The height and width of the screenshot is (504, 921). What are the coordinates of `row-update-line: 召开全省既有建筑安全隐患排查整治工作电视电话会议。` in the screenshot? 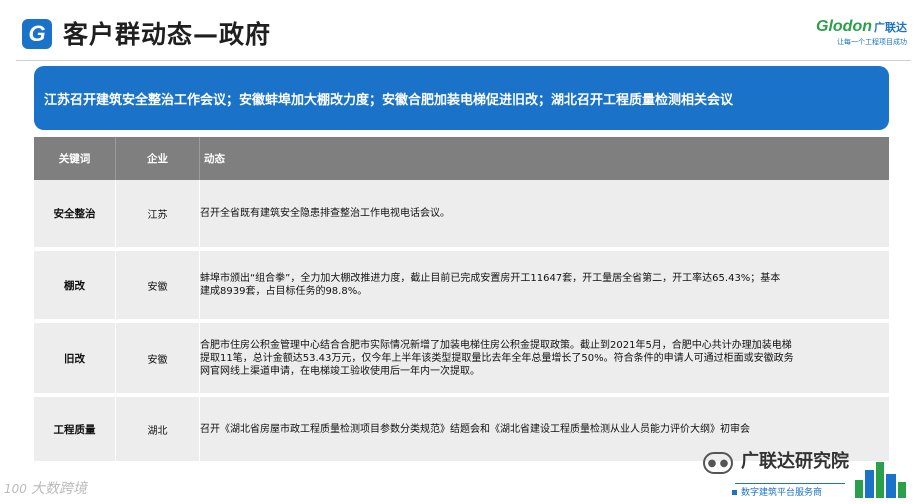 It's located at (325, 213).